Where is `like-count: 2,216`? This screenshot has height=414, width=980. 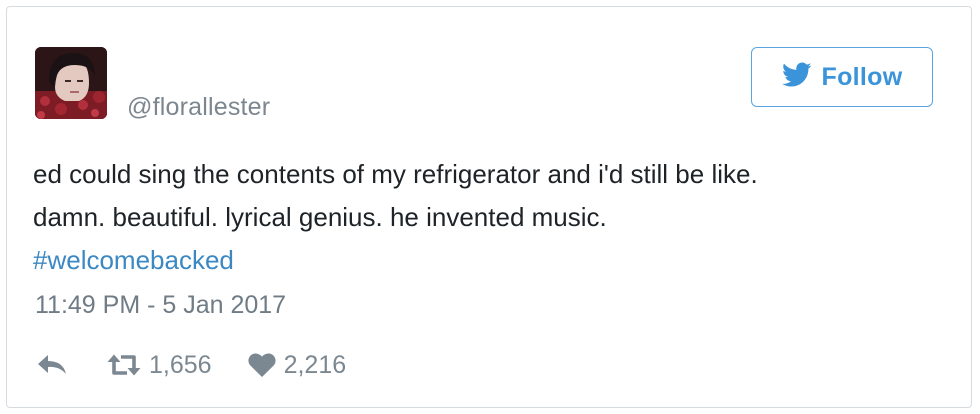
like-count: 2,216 is located at coordinates (315, 364).